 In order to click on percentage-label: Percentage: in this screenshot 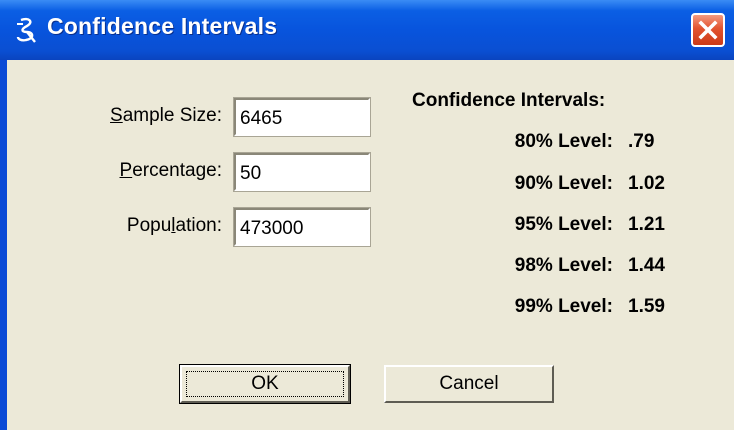, I will do `click(170, 170)`.